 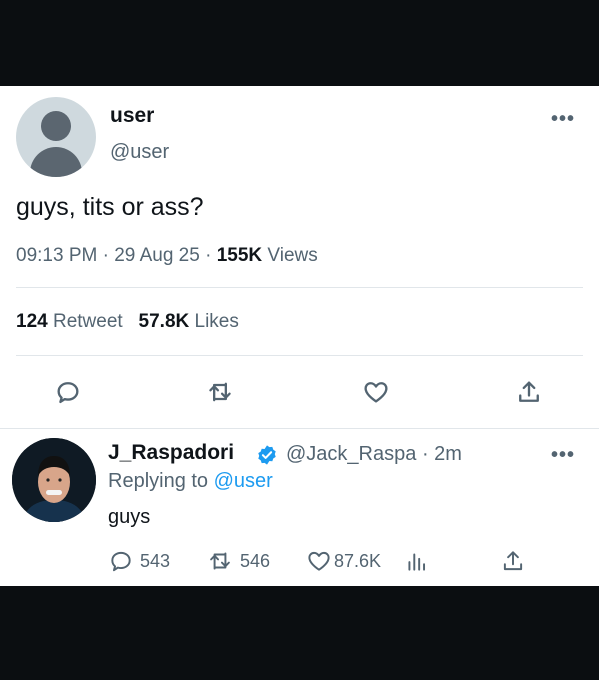 I want to click on tweet-text: guys, tits or ass?, so click(x=110, y=207).